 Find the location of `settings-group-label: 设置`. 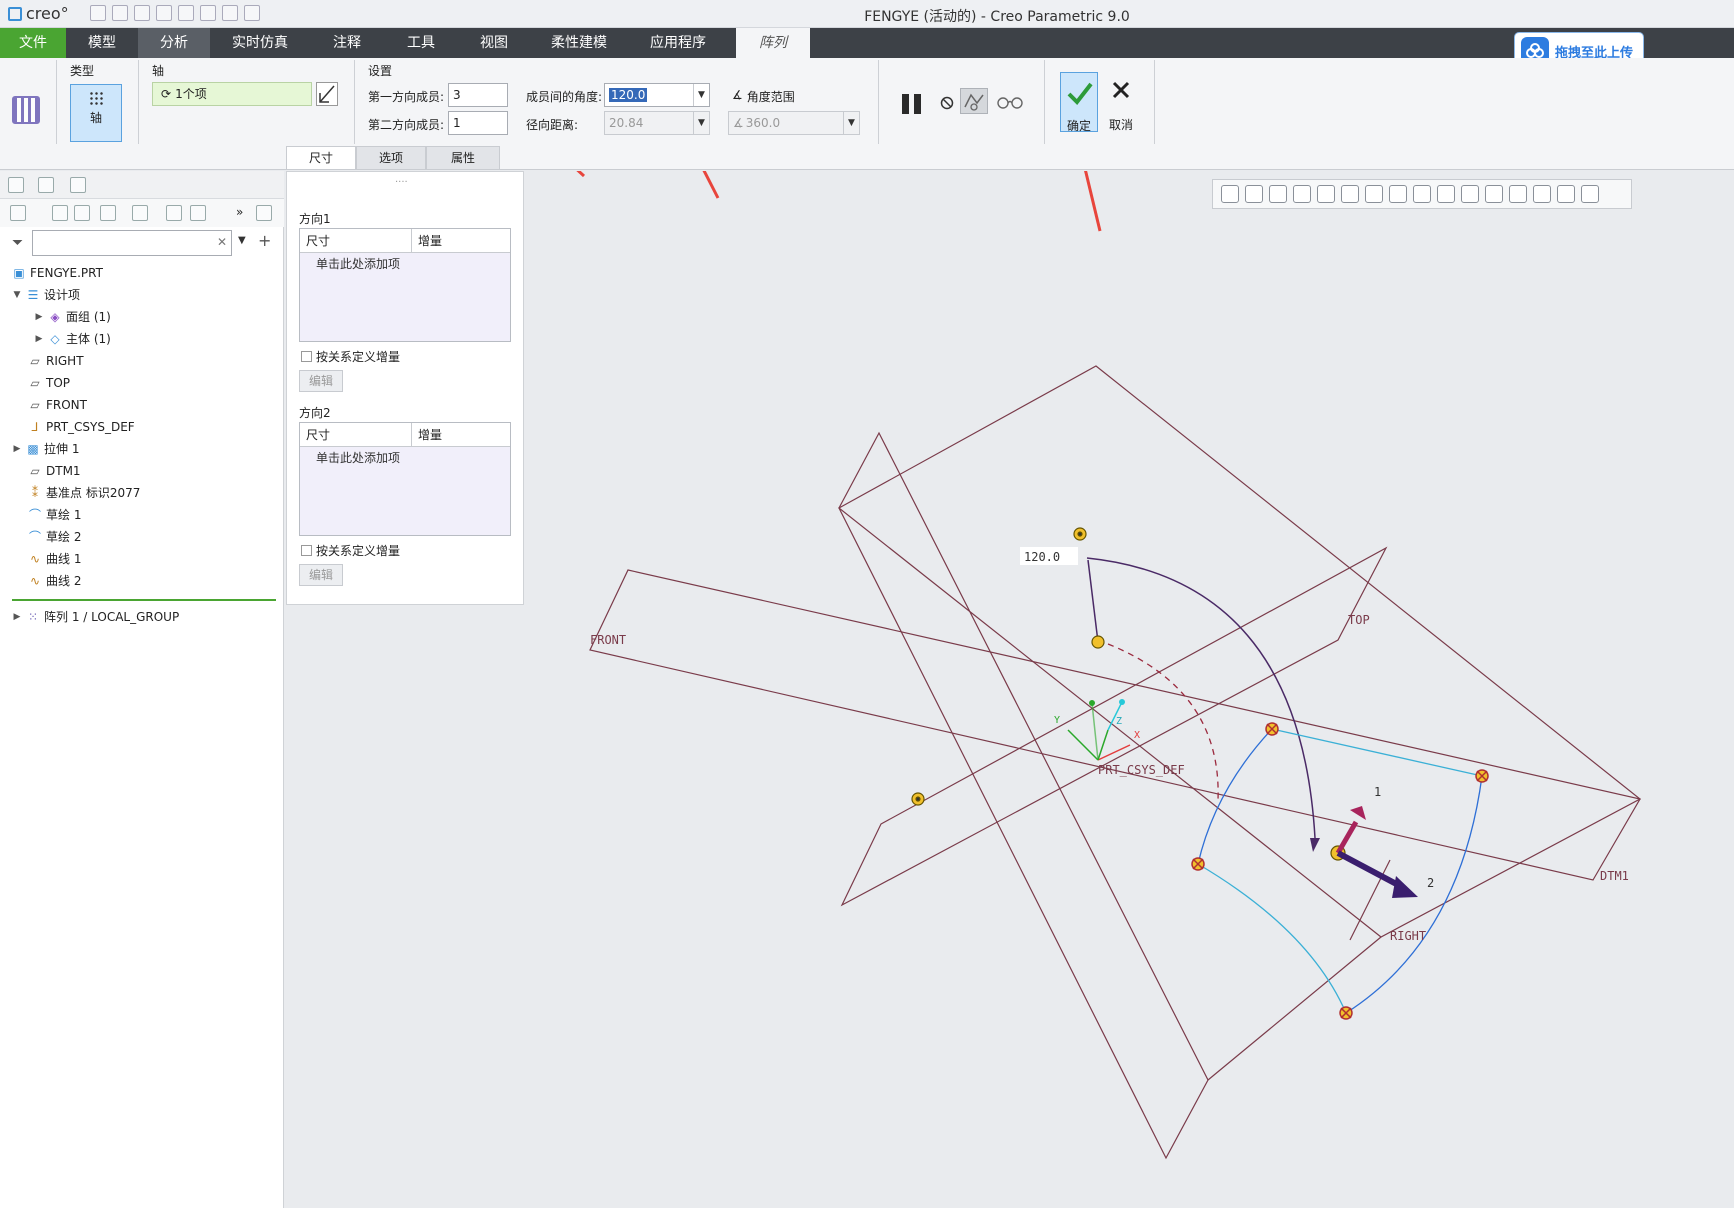

settings-group-label: 设置 is located at coordinates (380, 71).